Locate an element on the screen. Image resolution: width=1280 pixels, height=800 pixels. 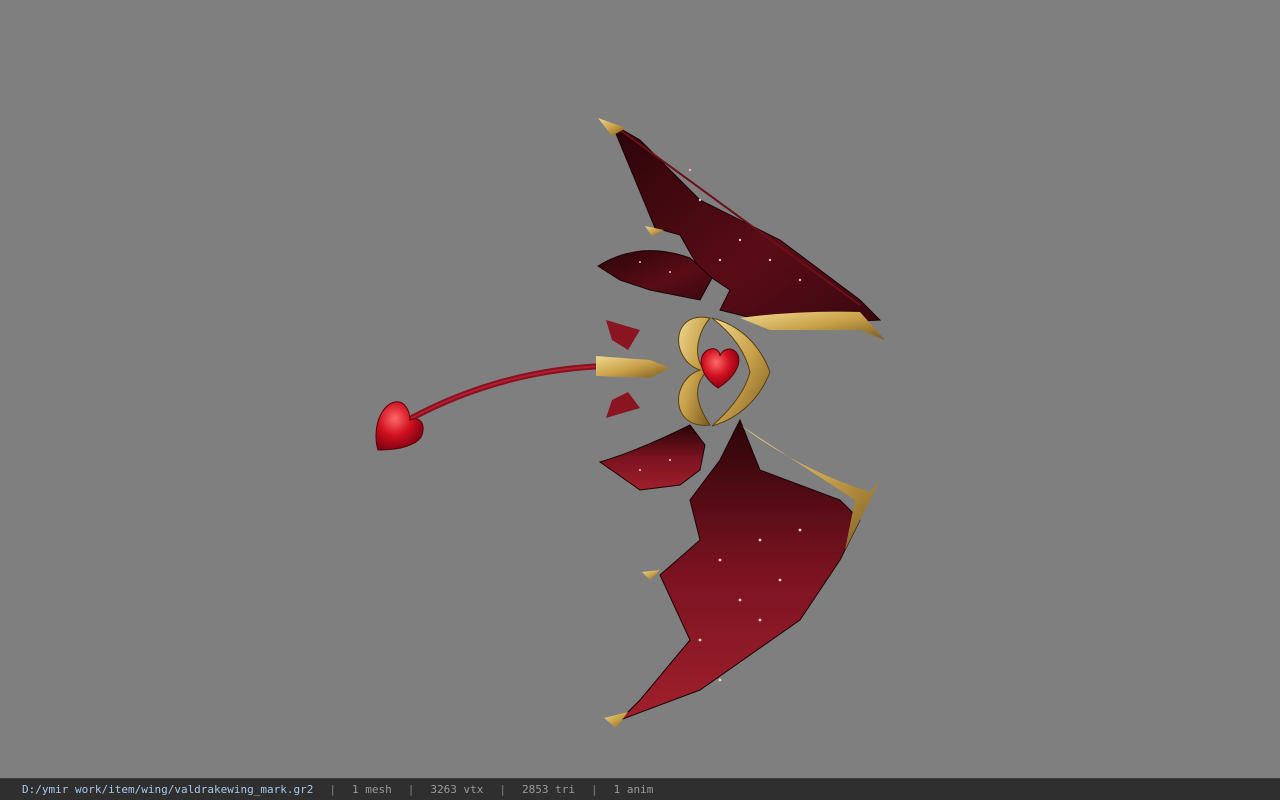
vertex-count-label: 3263 vtx is located at coordinates (457, 789).